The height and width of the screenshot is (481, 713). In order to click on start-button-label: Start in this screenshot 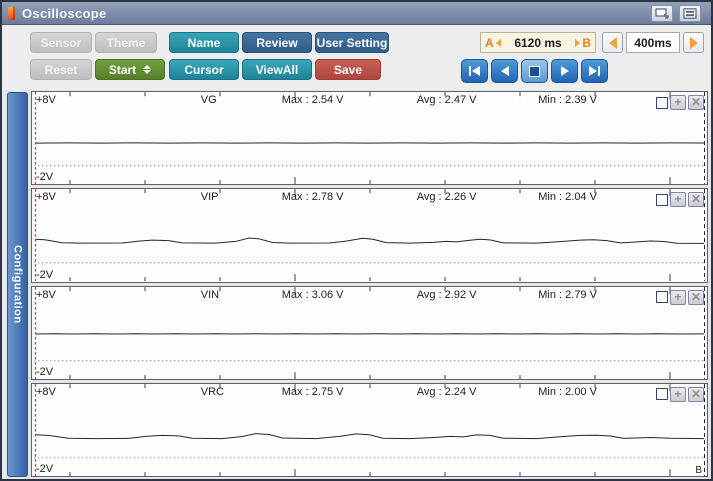, I will do `click(122, 69)`.